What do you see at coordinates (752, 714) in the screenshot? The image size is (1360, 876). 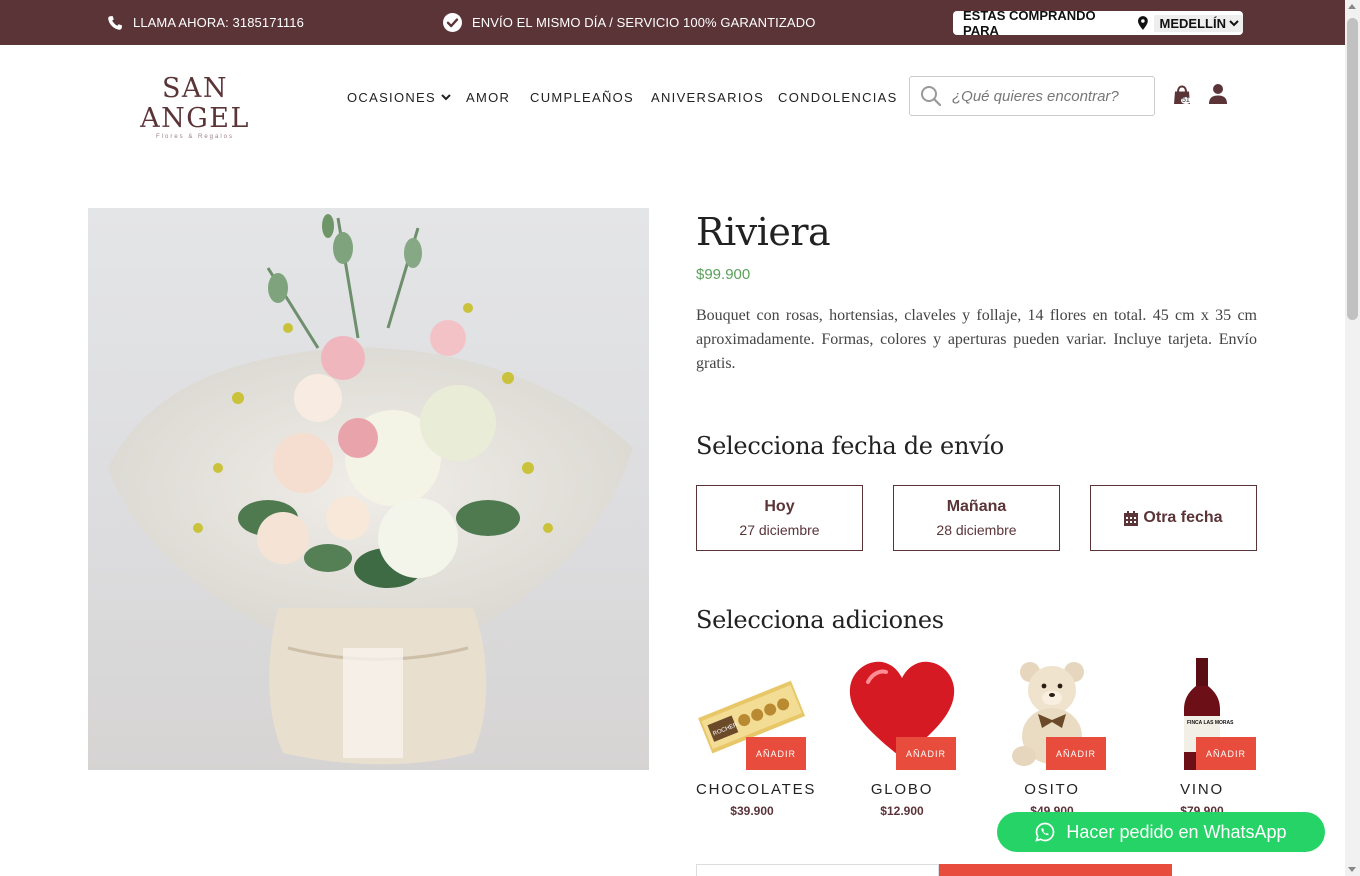 I see `addon-chocolates-image: ROCHER AÑADIR` at bounding box center [752, 714].